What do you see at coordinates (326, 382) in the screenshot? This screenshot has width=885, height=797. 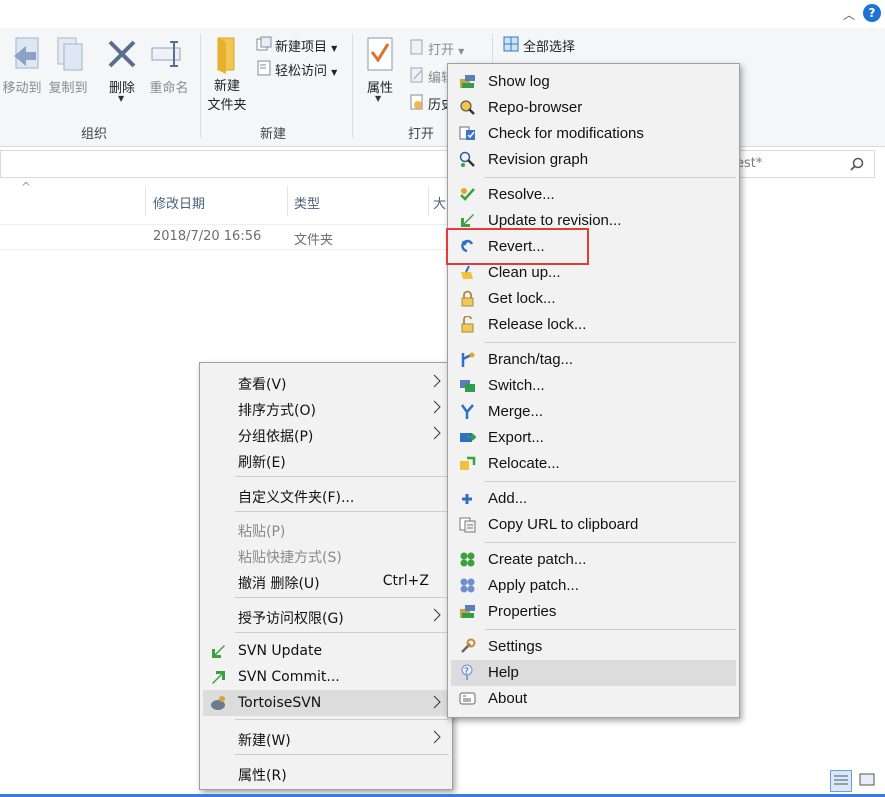 I see `menu-item-view: 查看(V)` at bounding box center [326, 382].